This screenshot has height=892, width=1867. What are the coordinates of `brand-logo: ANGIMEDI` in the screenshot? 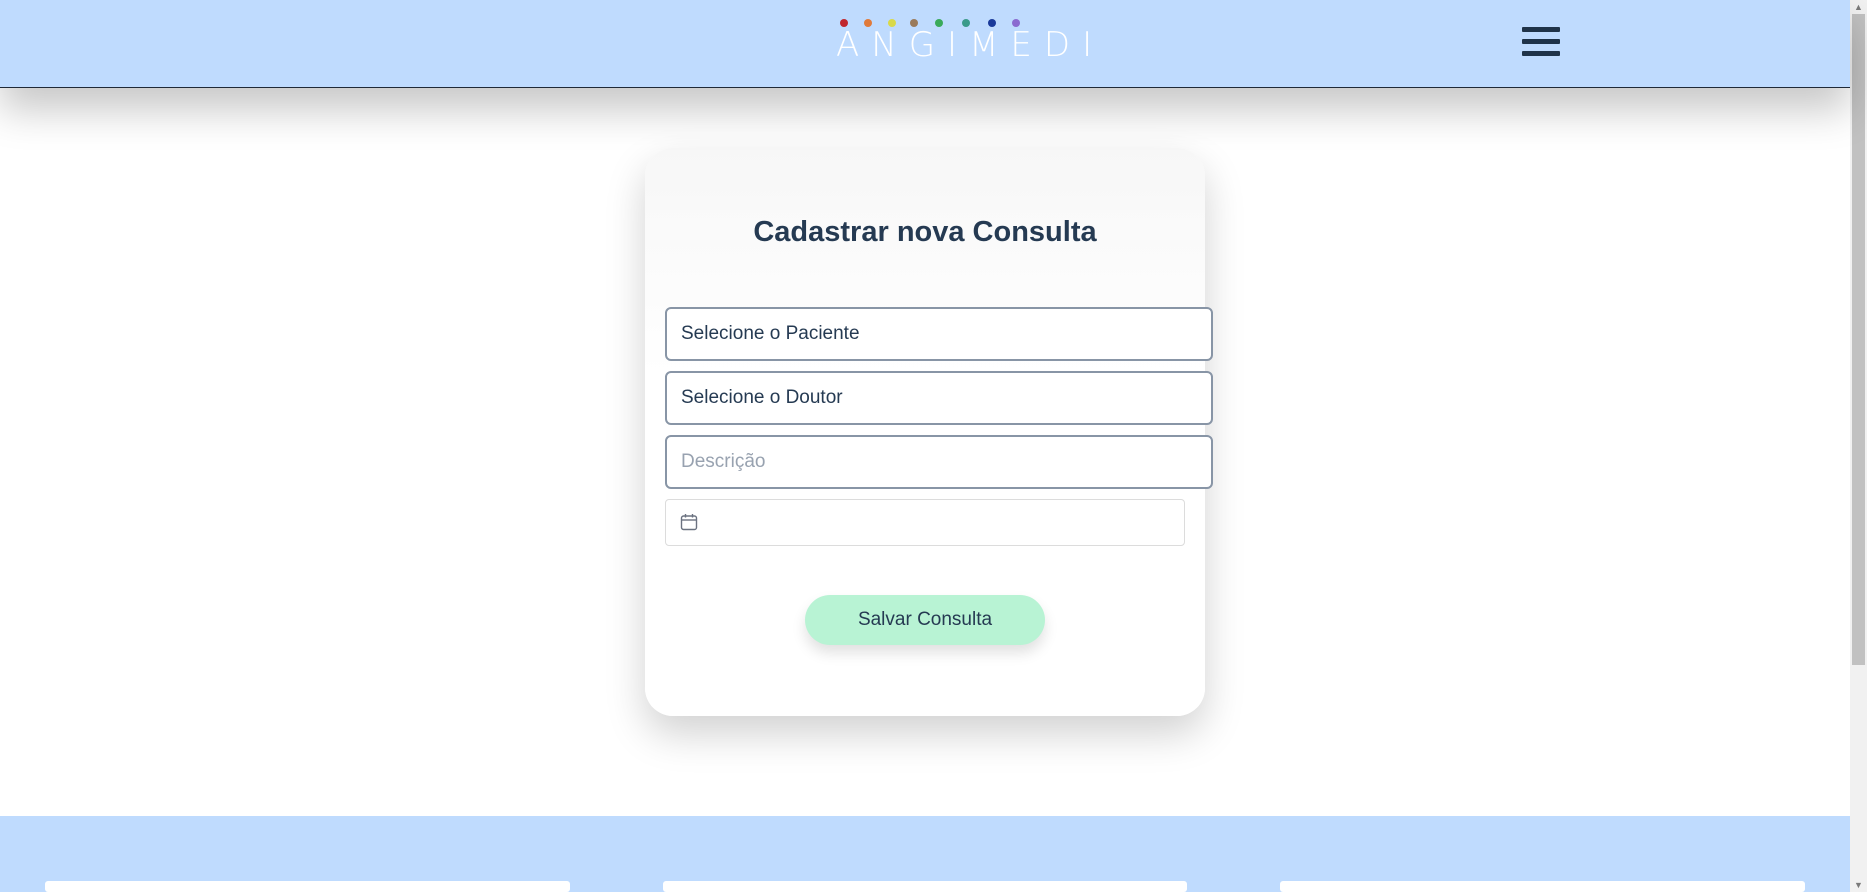 It's located at (964, 40).